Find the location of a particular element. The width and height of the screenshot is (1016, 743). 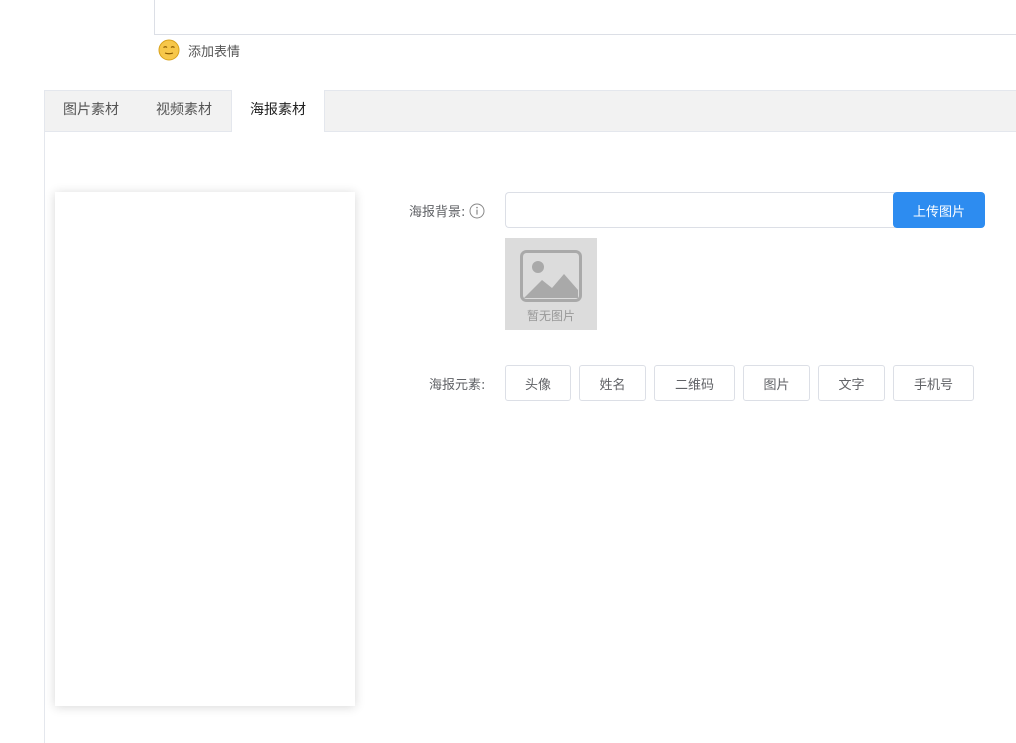

upload-image-button: 上传图片 is located at coordinates (939, 210).